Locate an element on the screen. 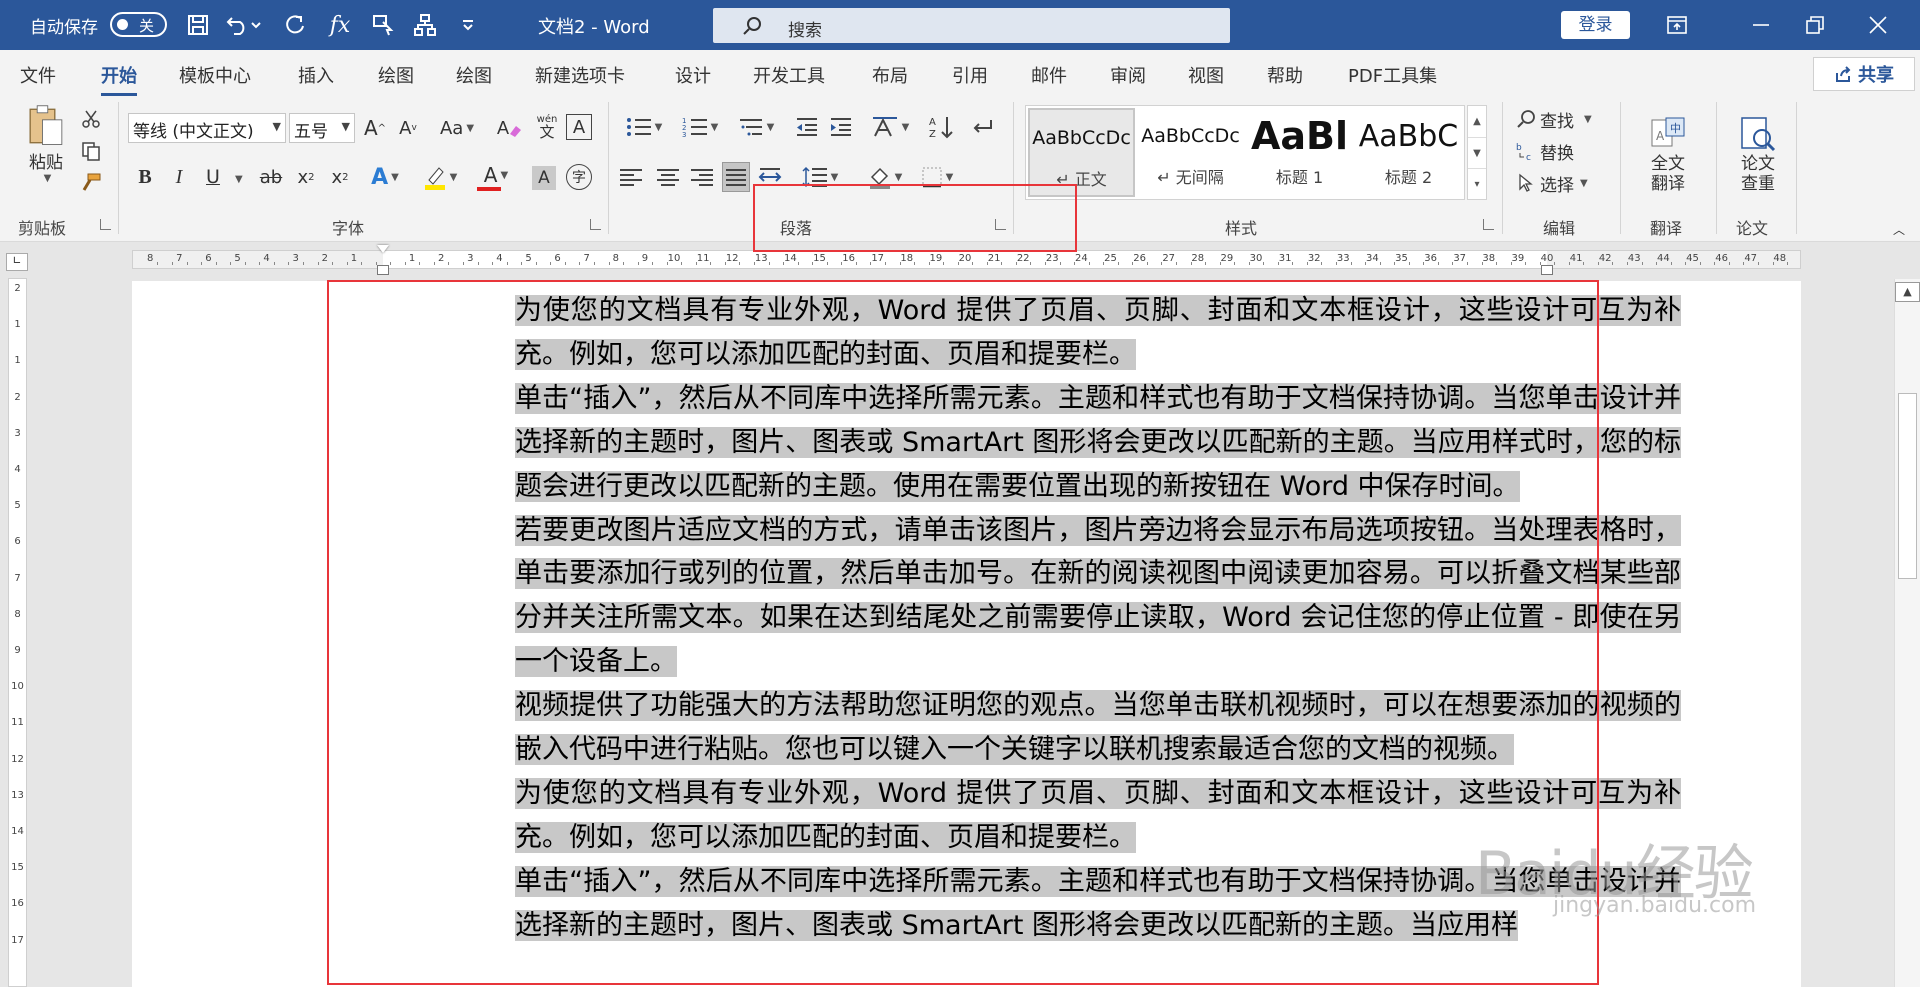  underline-dropdown-icon: ▼ is located at coordinates (239, 179).